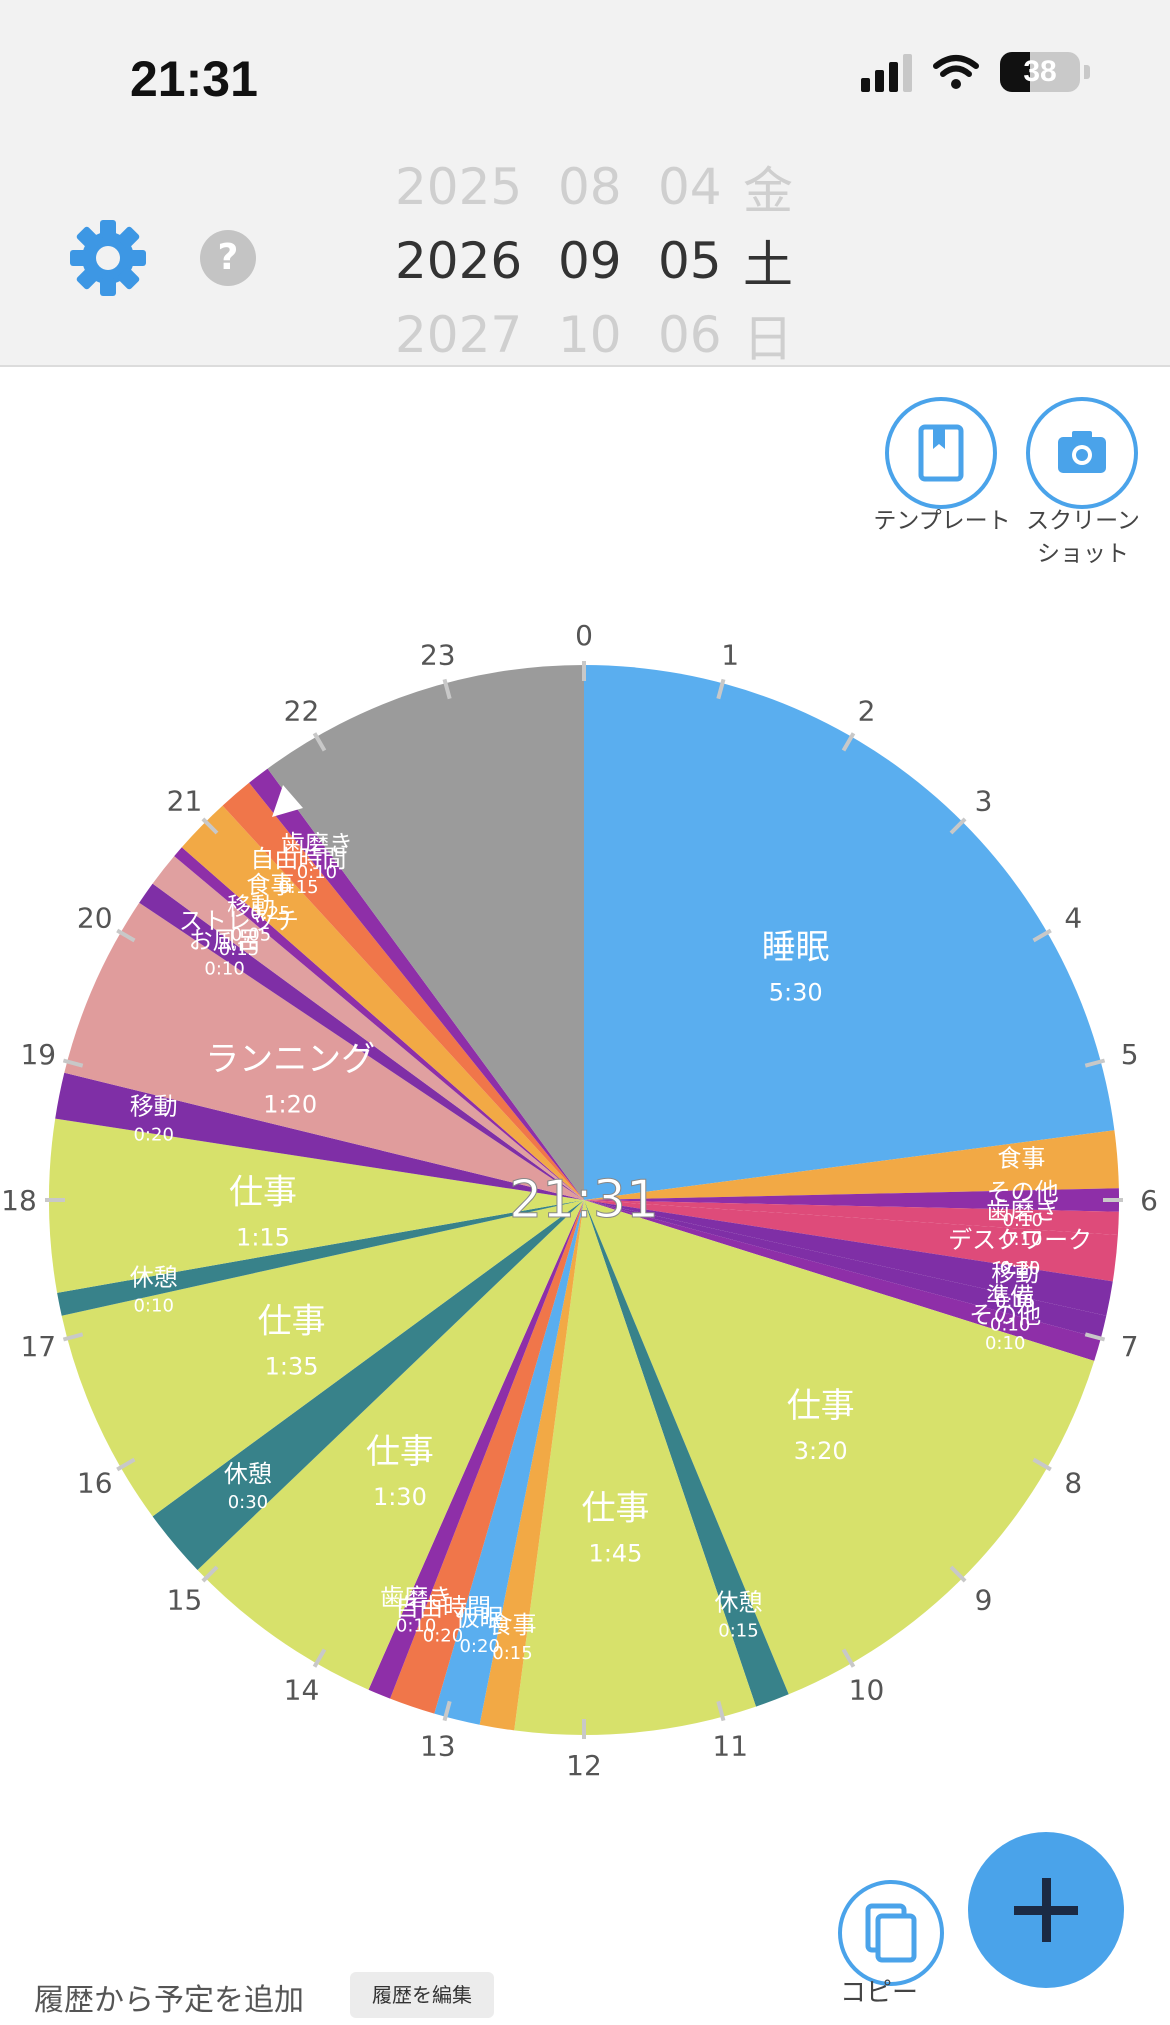 The image size is (1170, 2025). What do you see at coordinates (1087, 72) in the screenshot?
I see `battery-tip` at bounding box center [1087, 72].